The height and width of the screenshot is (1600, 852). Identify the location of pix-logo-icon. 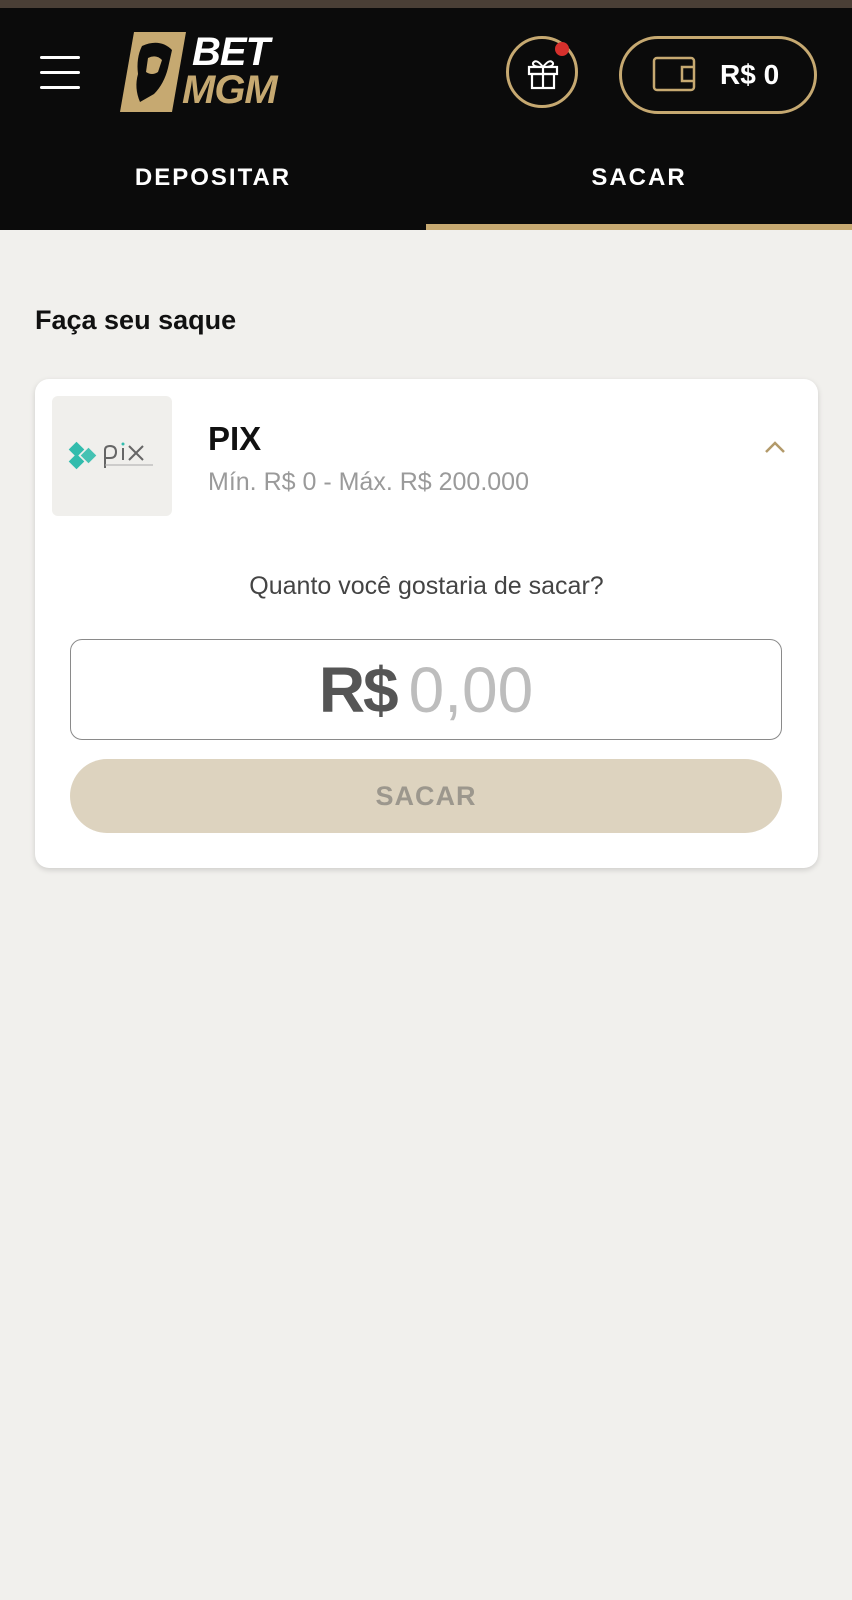
(110, 455).